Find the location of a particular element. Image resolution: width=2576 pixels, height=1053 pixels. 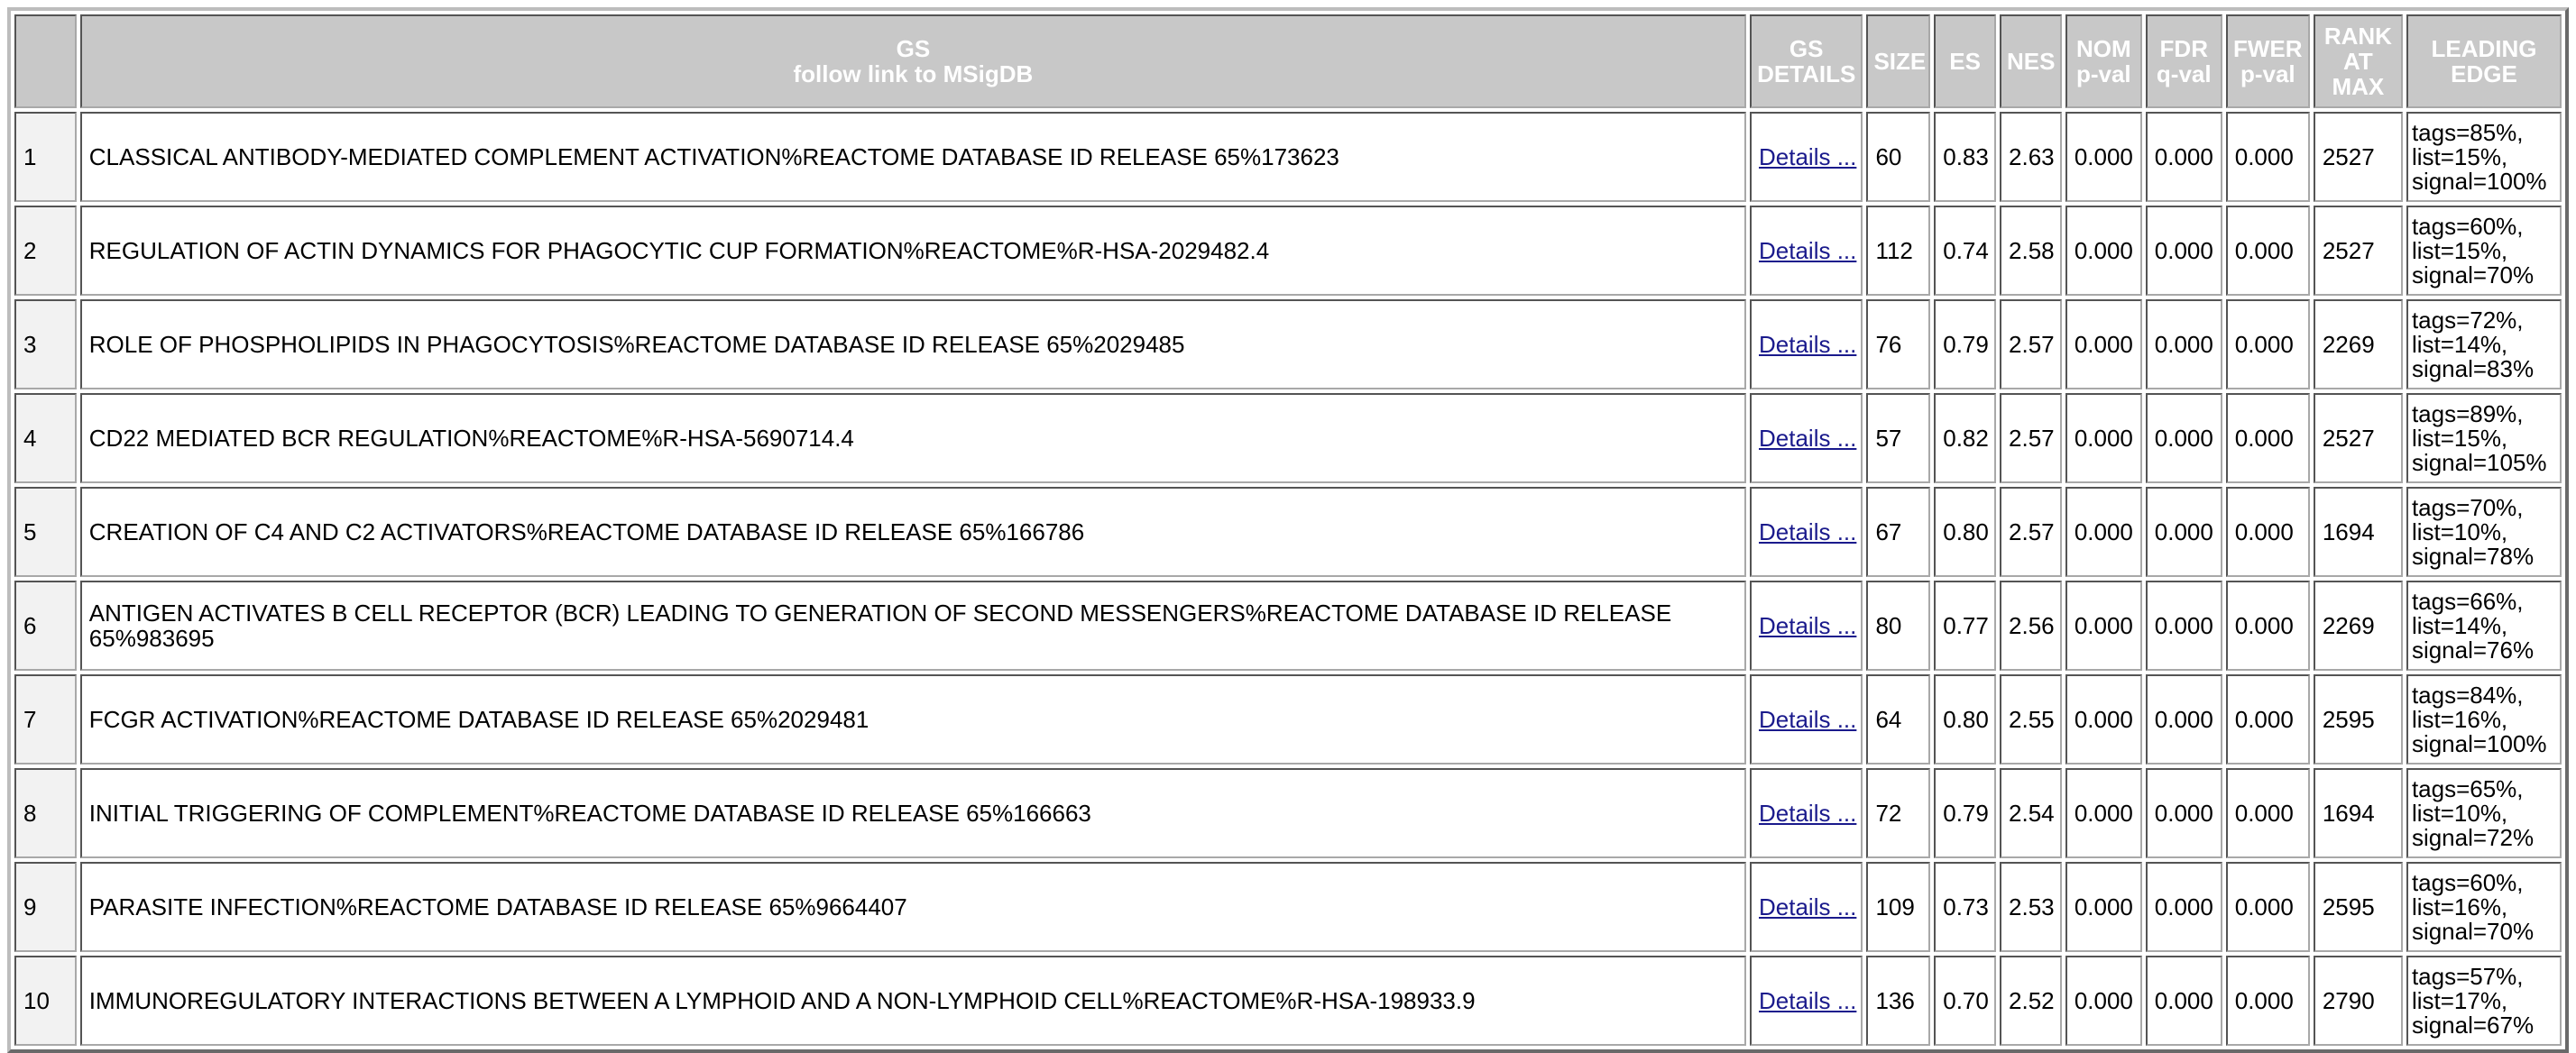

es-value: 0.83 is located at coordinates (1965, 157).